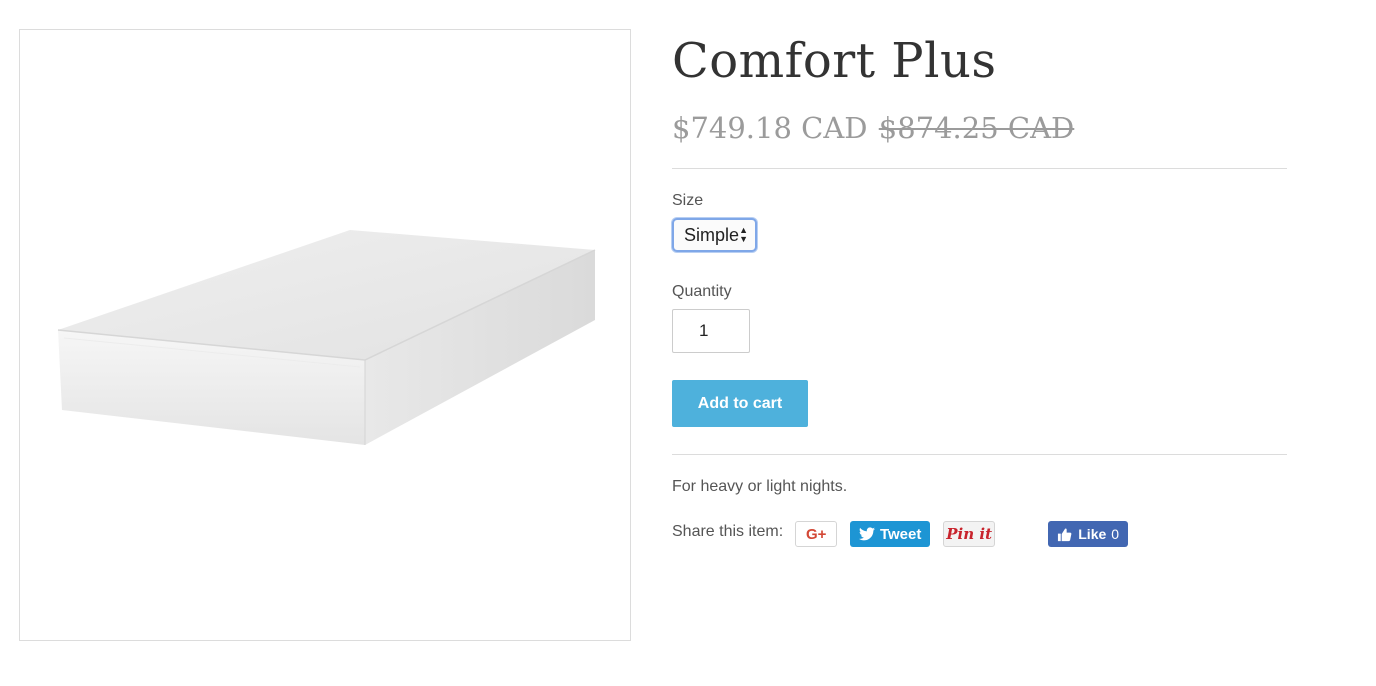 This screenshot has height=686, width=1376. Describe the element at coordinates (976, 128) in the screenshot. I see `compare-at-price: $874.25 CAD` at that location.